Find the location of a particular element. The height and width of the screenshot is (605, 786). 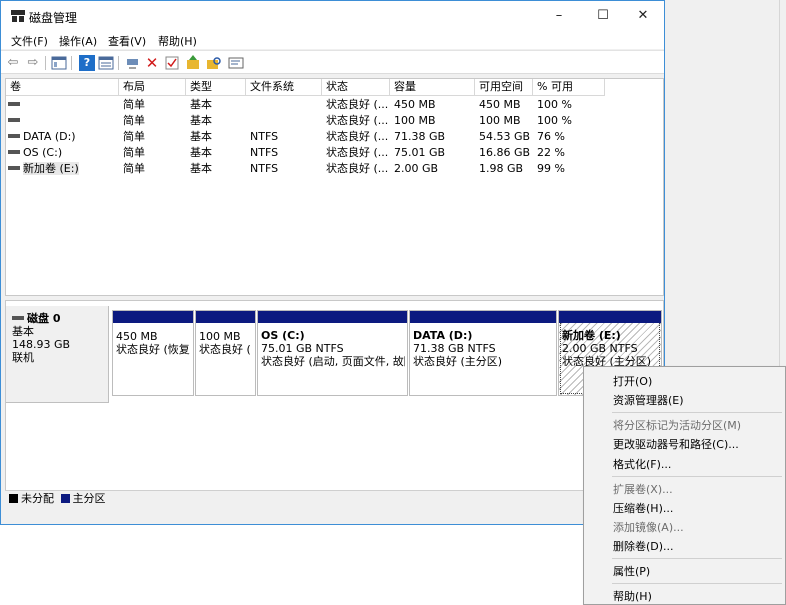

legend: 未分配 主分区 is located at coordinates (334, 498).